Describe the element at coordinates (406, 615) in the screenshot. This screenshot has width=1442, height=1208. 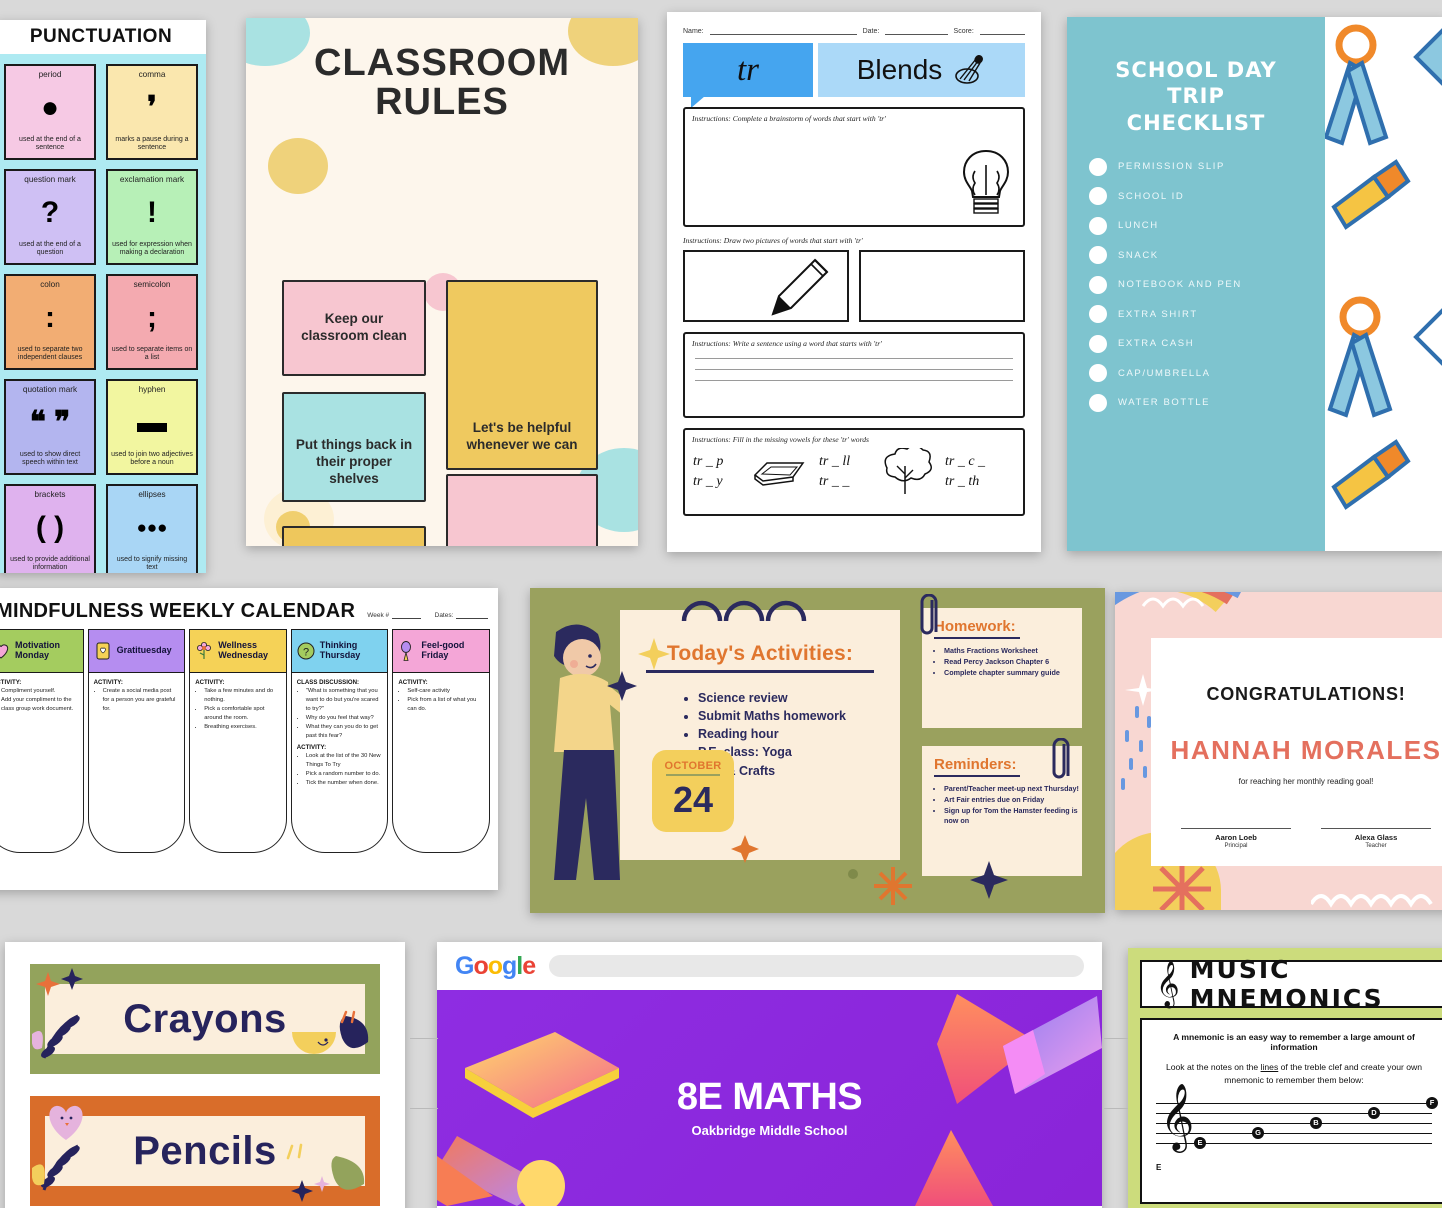
I see `week-line` at that location.